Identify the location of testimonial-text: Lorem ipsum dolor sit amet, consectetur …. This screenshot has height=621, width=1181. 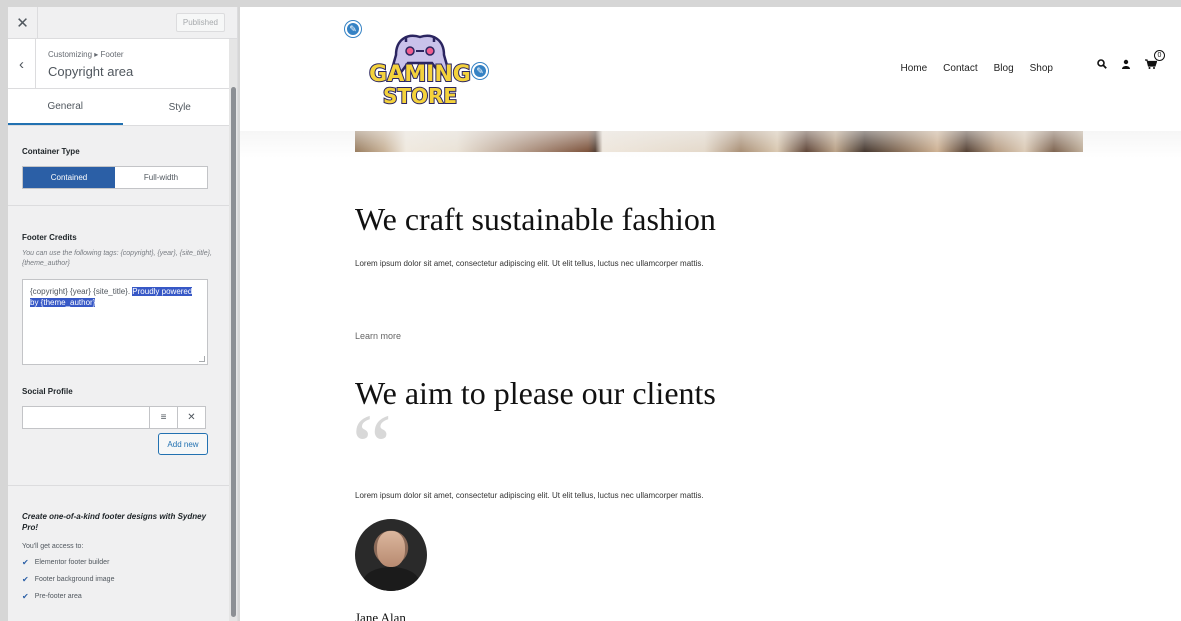
(529, 495).